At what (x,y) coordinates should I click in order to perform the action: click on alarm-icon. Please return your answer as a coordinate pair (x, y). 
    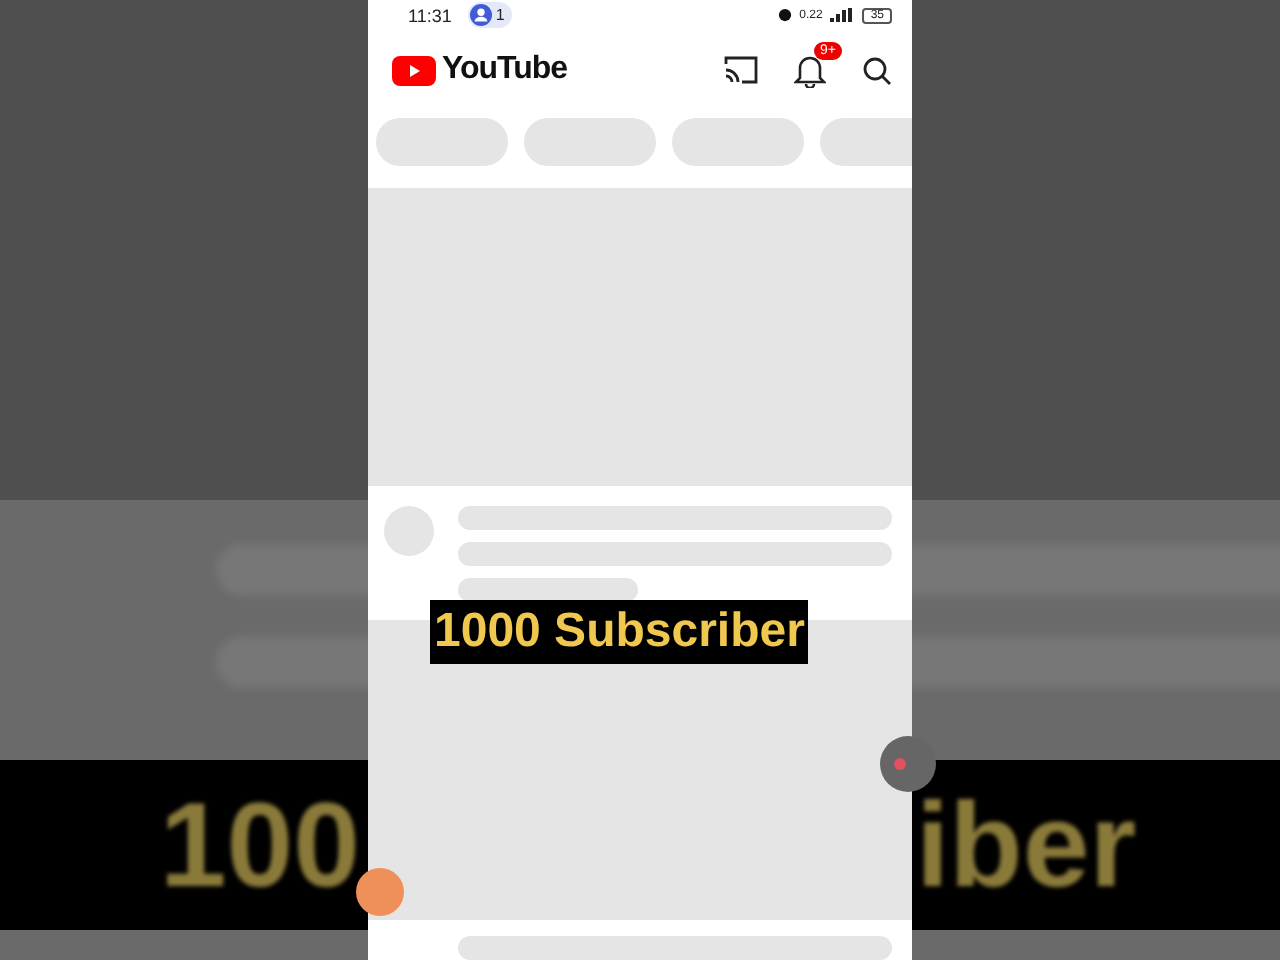
    Looking at the image, I should click on (784, 15).